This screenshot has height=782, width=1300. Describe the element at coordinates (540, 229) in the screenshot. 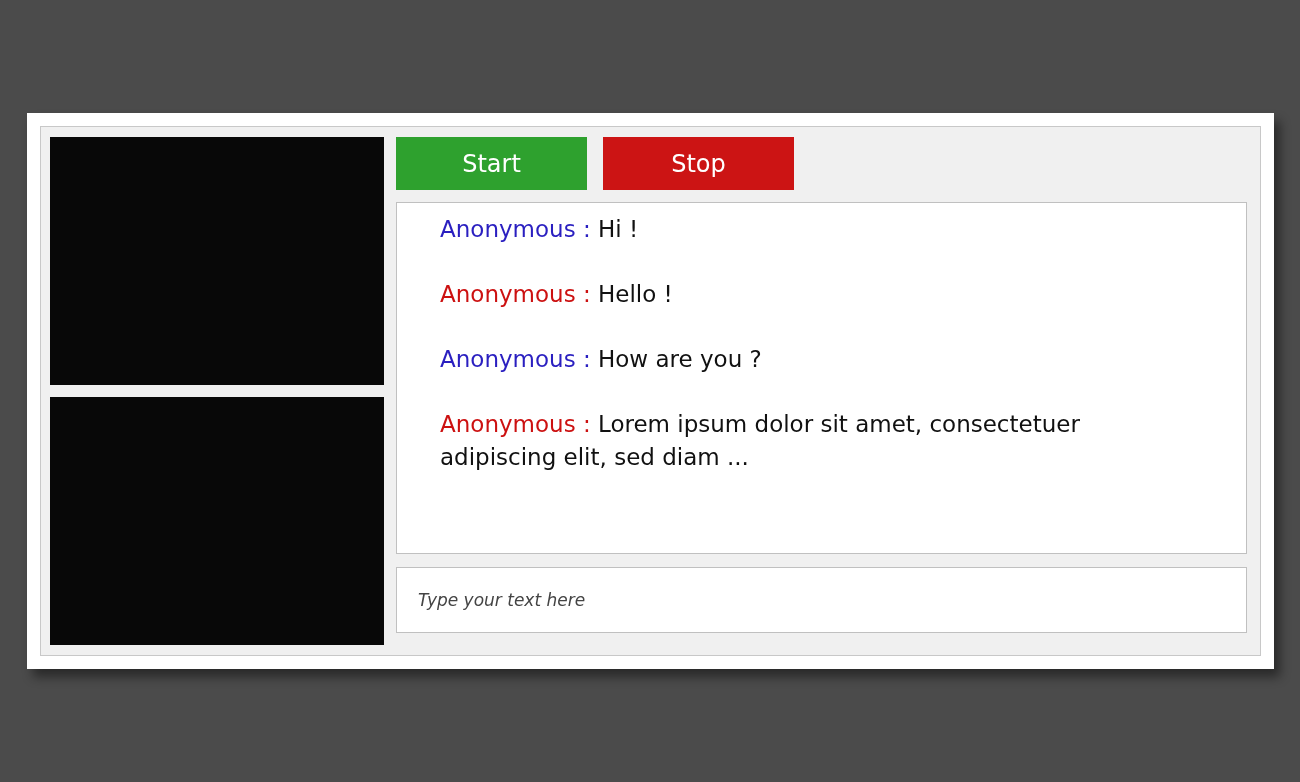

I see `chat-message: Anonymous : Hi !` at that location.